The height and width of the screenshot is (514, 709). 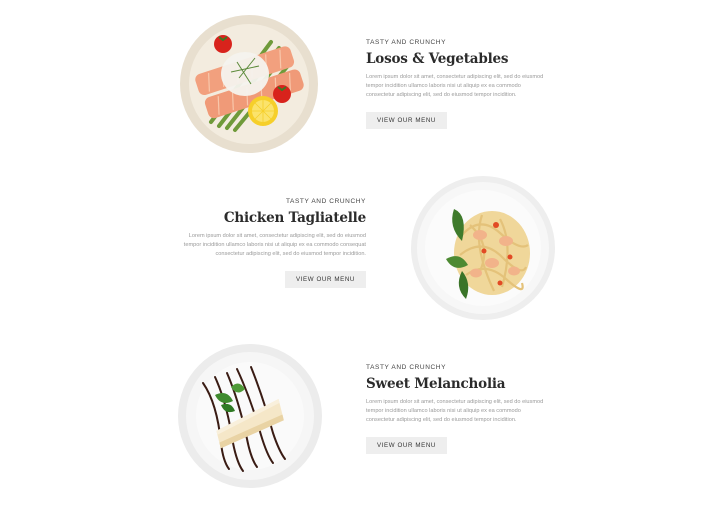 I want to click on dessert-plate-image, so click(x=250, y=416).